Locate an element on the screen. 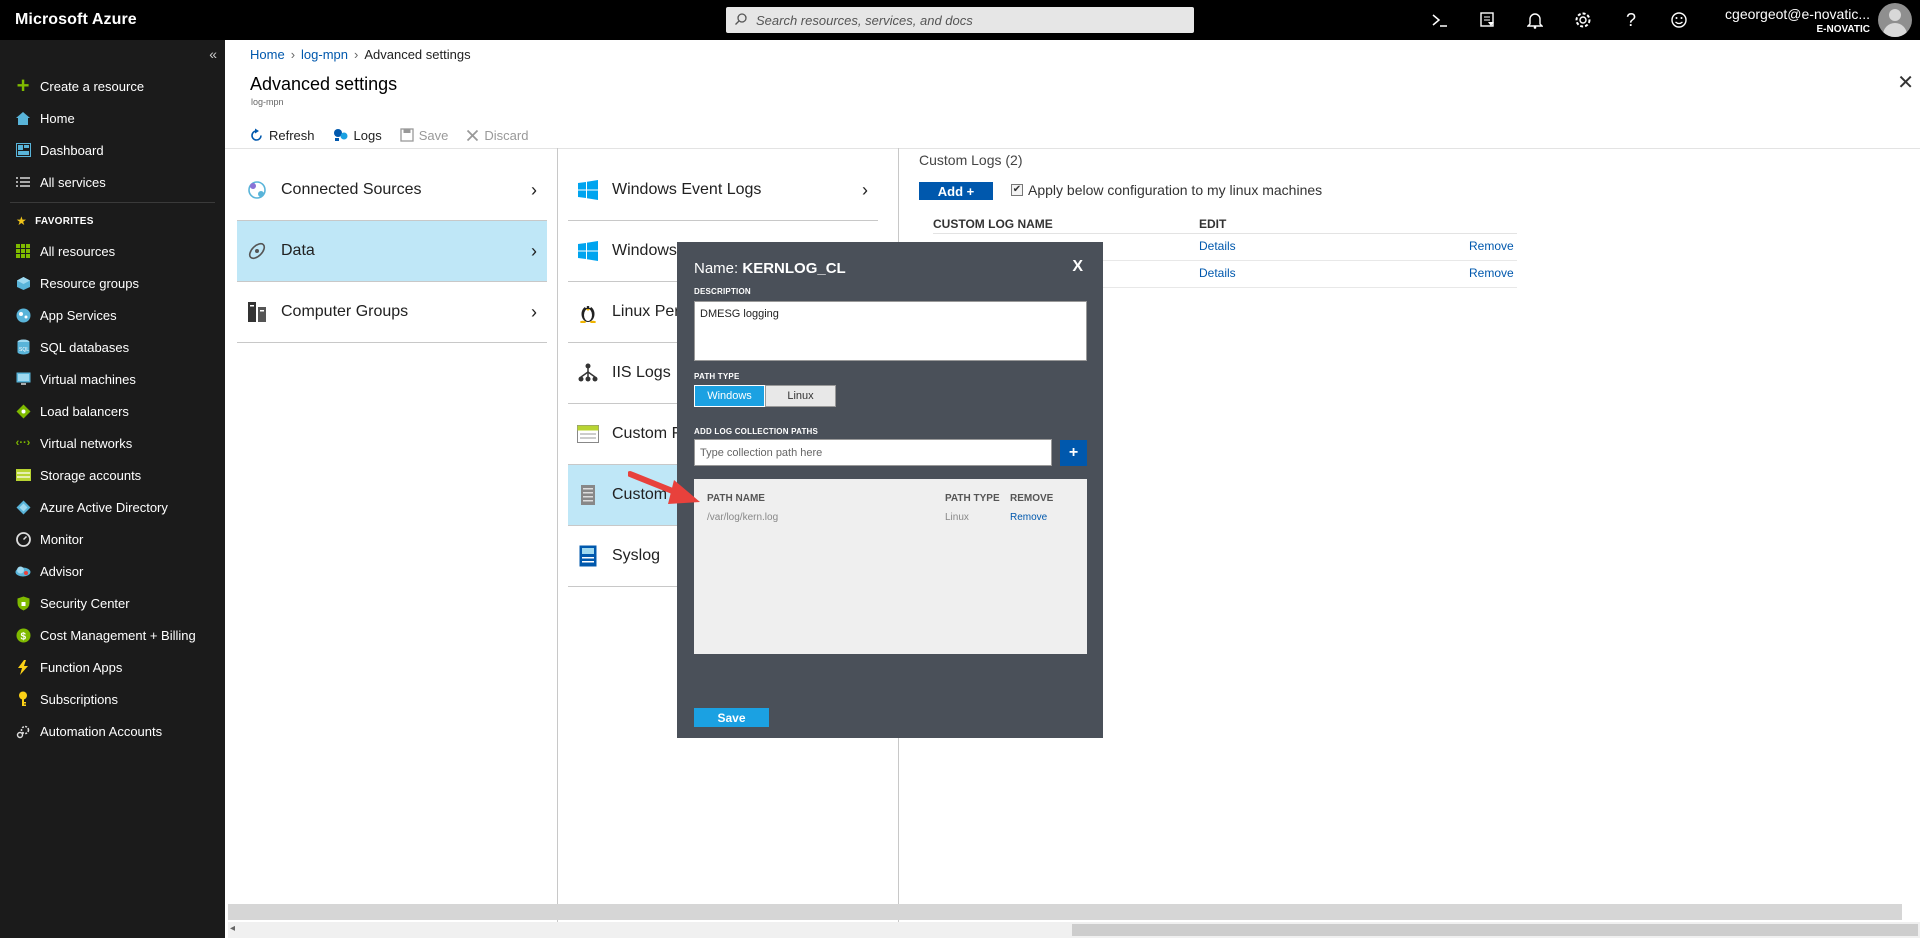 This screenshot has width=1920, height=938. data-icon is located at coordinates (257, 251).